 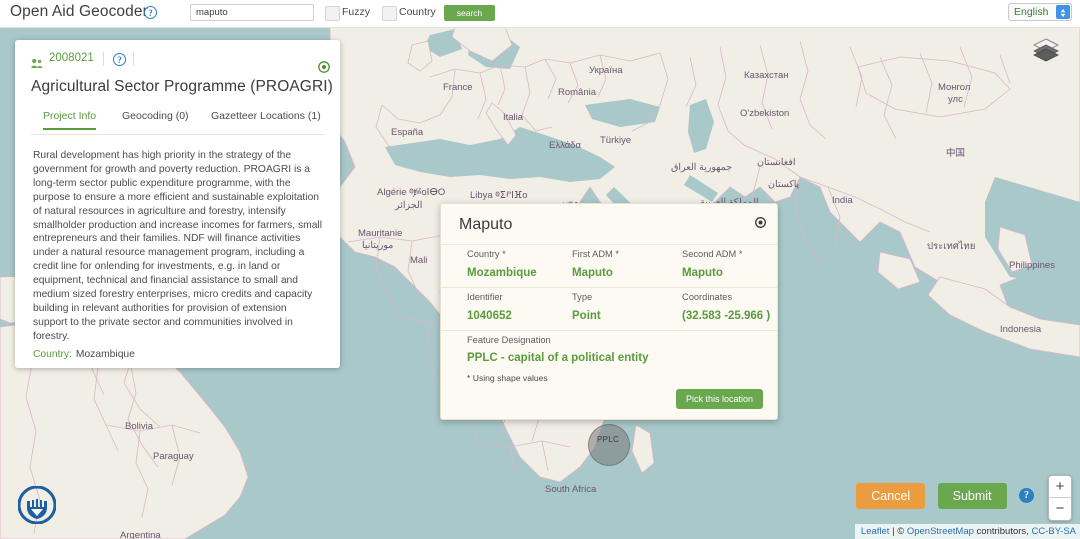 I want to click on country-field-value: Mozambique, so click(x=105, y=354).